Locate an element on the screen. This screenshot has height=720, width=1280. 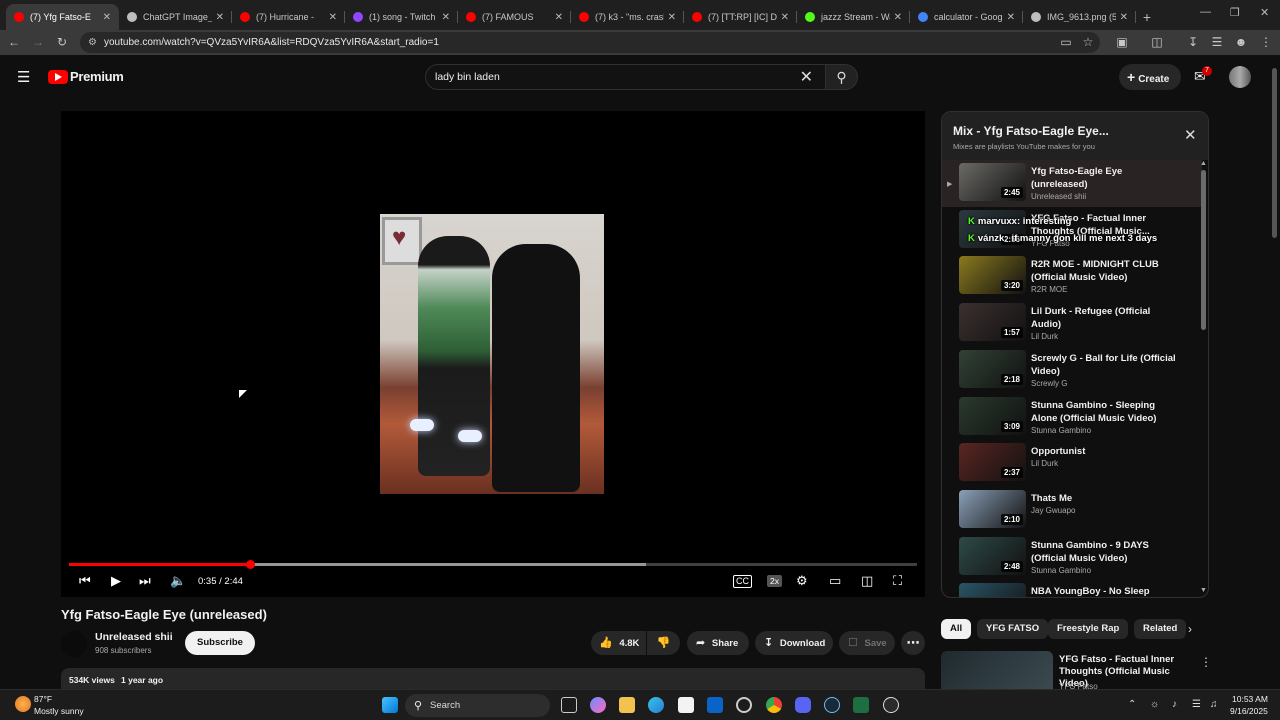
speed-badge: 2x is located at coordinates (774, 581).